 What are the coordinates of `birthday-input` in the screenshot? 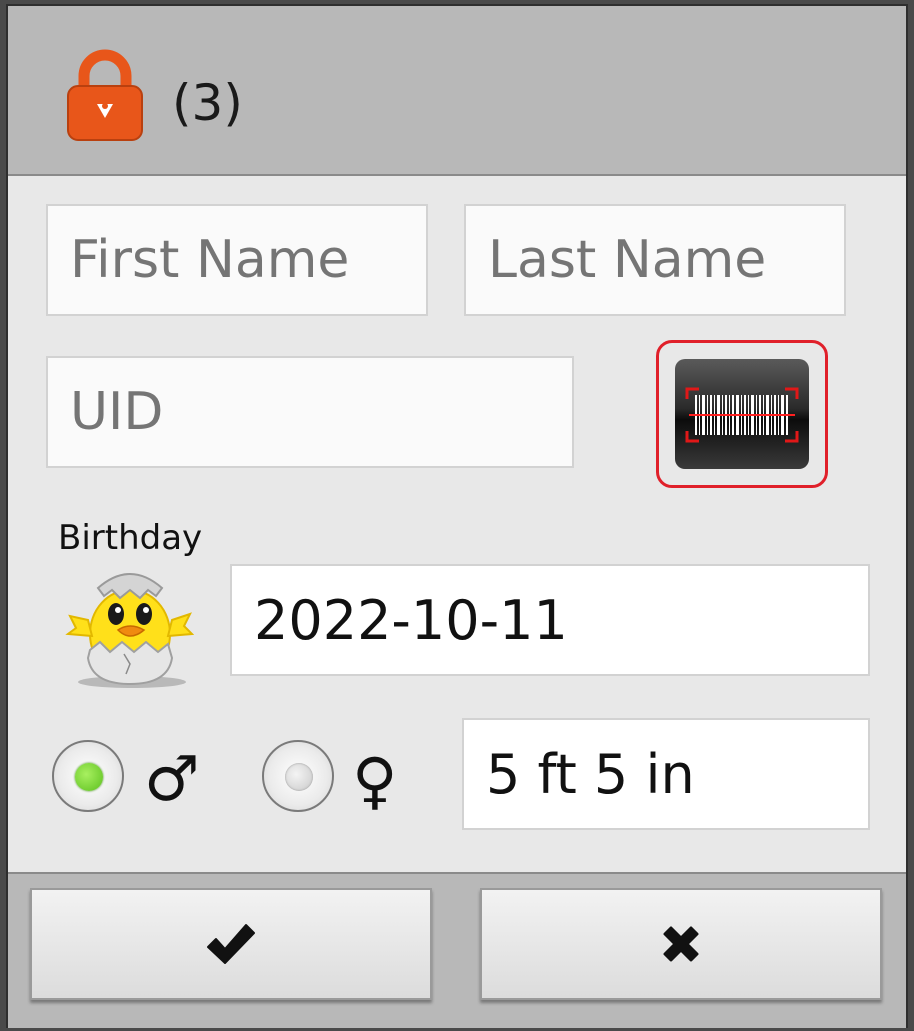 It's located at (550, 620).